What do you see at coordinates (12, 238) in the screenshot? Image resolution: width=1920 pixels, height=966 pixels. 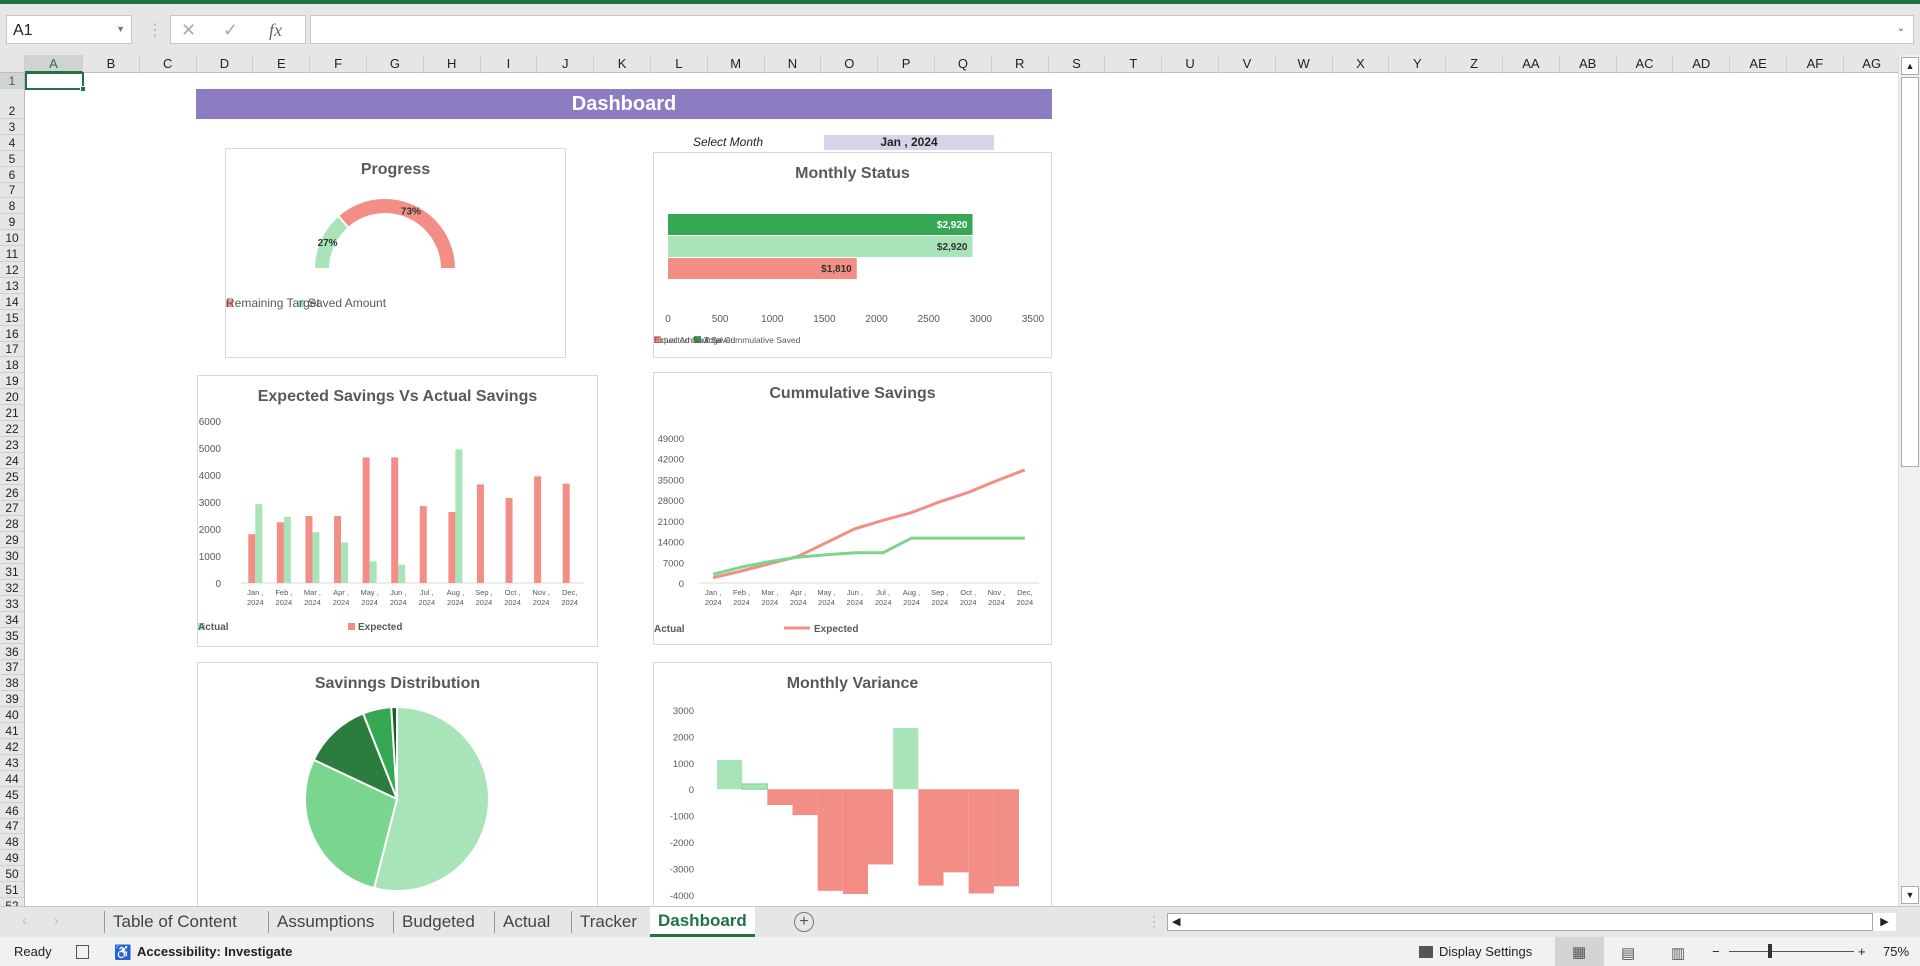 I see `row-header-10: 10` at bounding box center [12, 238].